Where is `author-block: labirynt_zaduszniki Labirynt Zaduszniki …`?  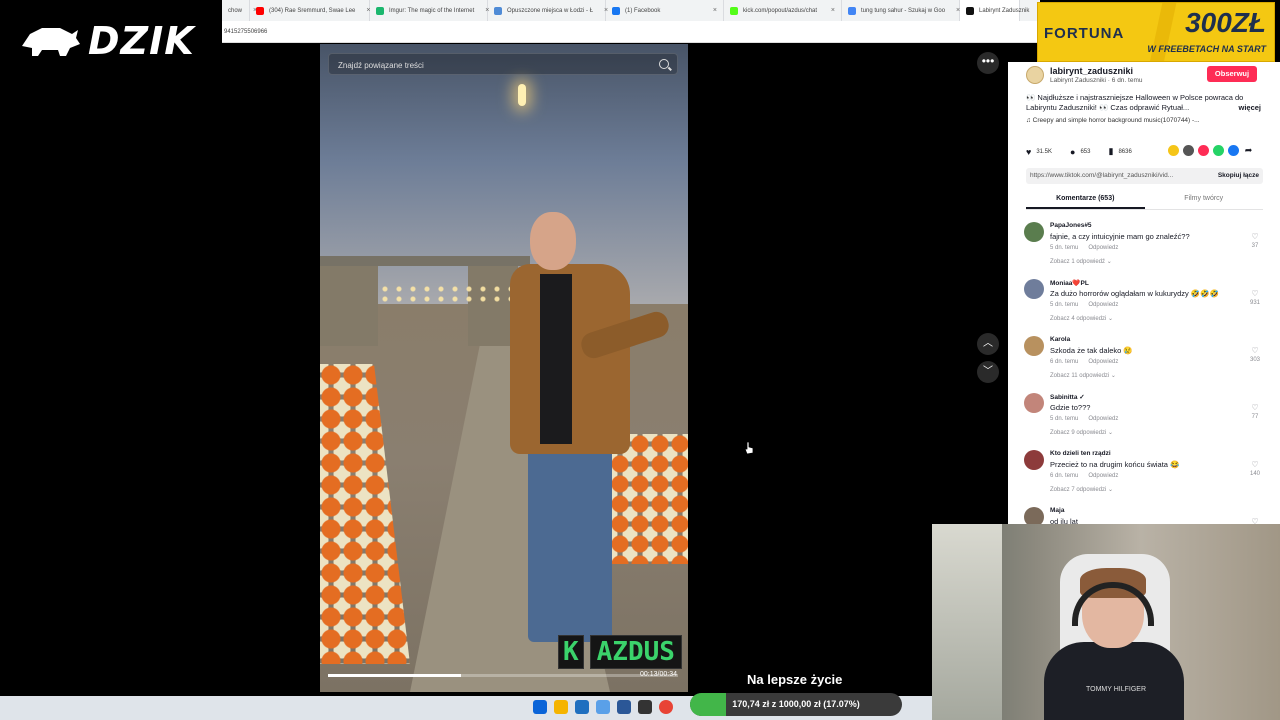
author-block: labirynt_zaduszniki Labirynt Zaduszniki … is located at coordinates (1084, 75).